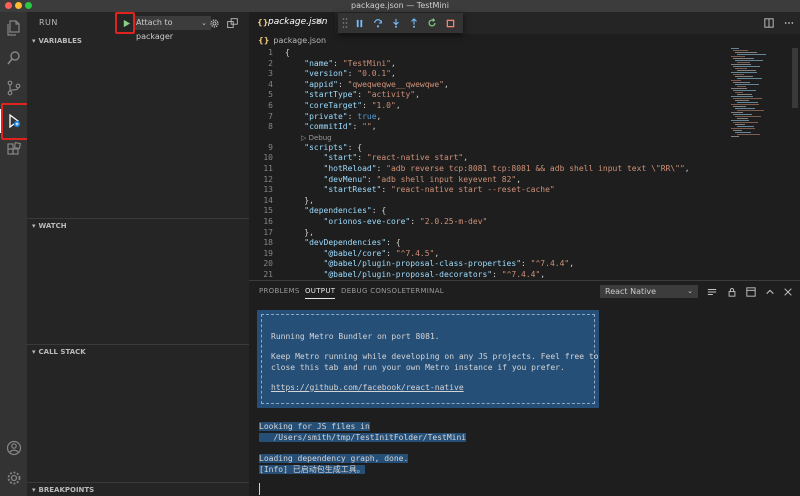 The height and width of the screenshot is (496, 800). I want to click on pause-icon, so click(359, 23).